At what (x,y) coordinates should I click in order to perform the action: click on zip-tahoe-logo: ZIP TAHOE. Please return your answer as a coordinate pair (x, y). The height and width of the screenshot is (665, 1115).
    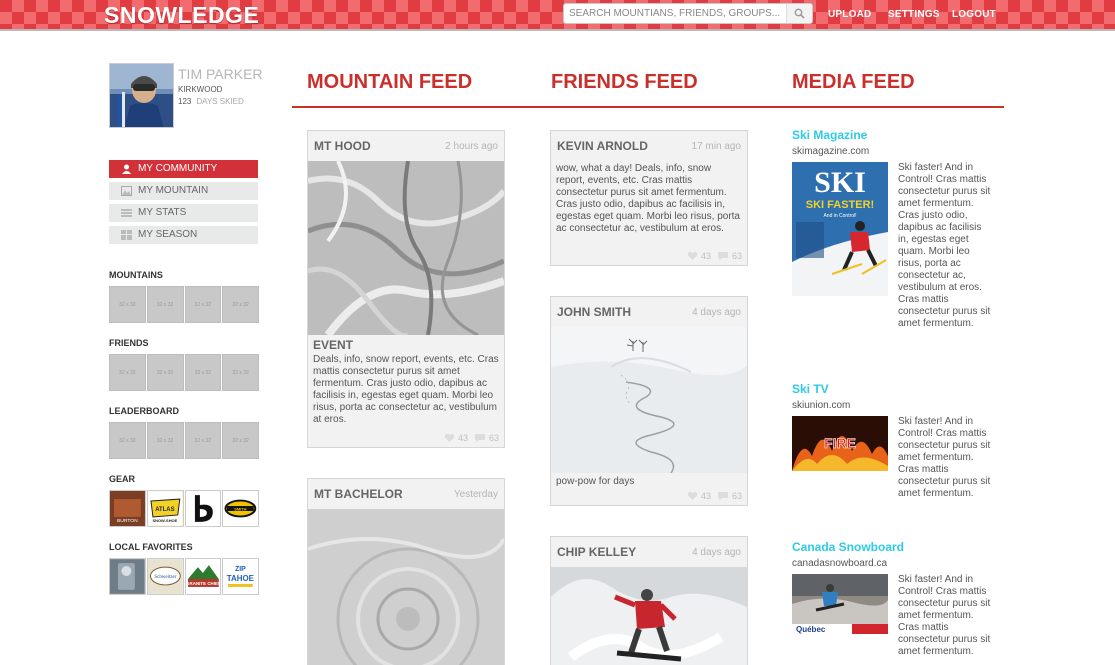
    Looking at the image, I should click on (240, 576).